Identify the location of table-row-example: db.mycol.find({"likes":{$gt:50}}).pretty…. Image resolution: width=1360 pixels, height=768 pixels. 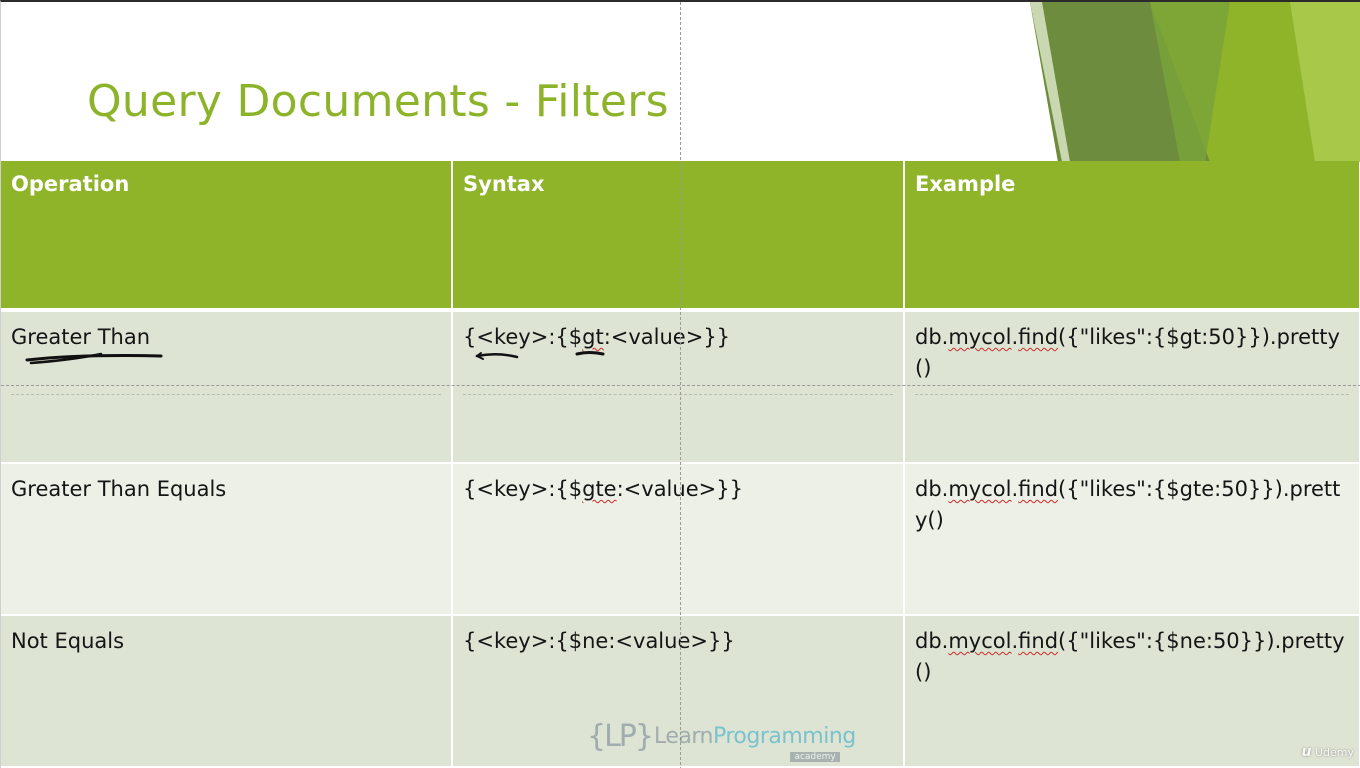
(1132, 388).